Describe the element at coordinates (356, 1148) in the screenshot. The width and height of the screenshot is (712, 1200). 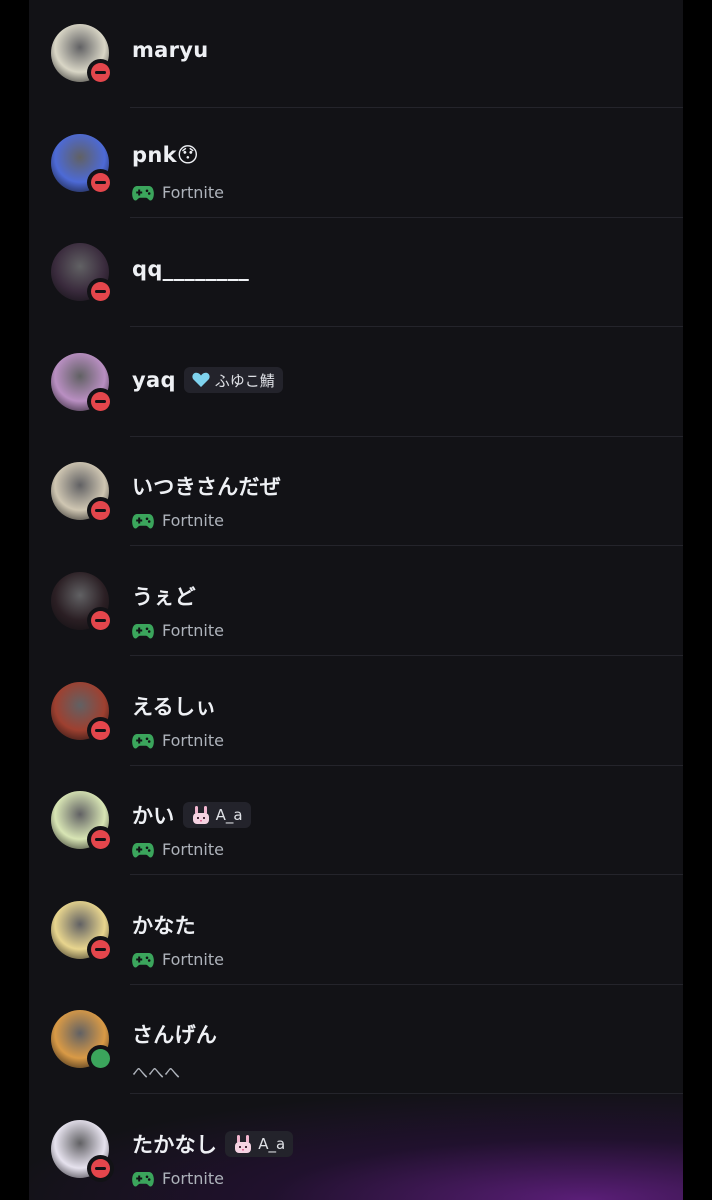
I see `member-row: たかなし A_a Fortnite` at that location.